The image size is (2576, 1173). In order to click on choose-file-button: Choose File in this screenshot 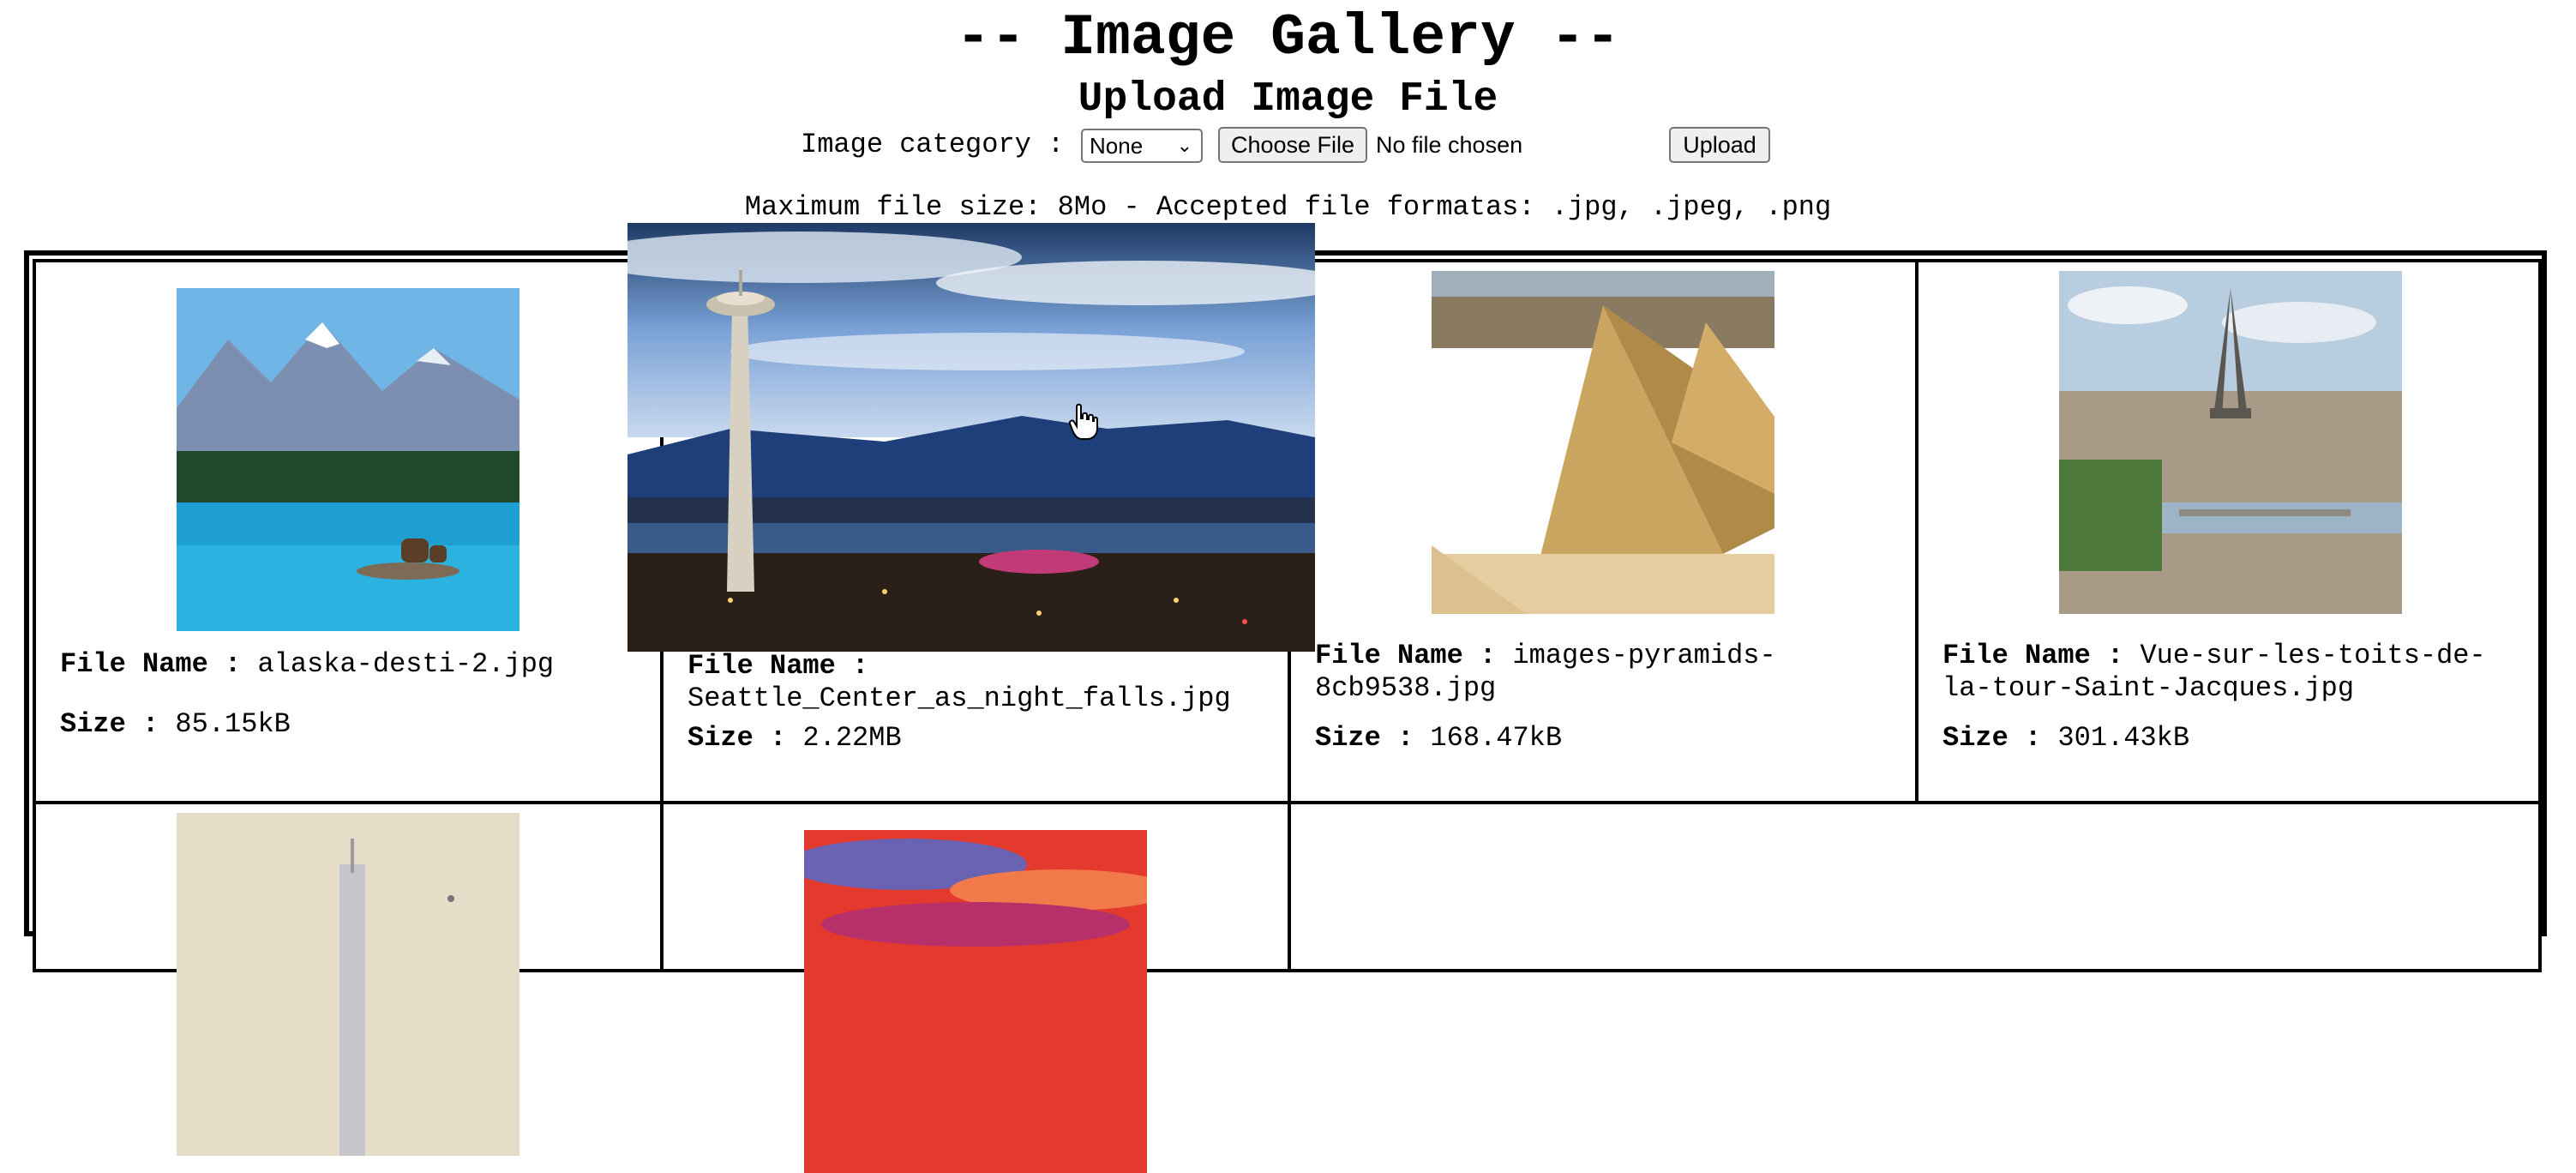, I will do `click(1292, 145)`.